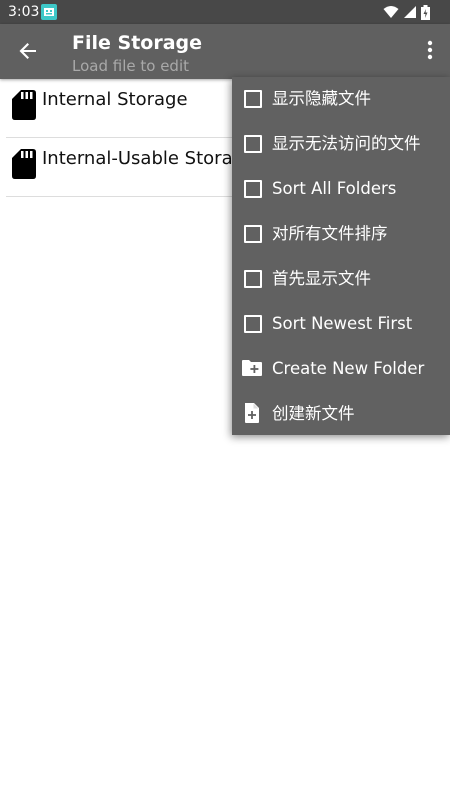 The width and height of the screenshot is (450, 799). Describe the element at coordinates (137, 43) in the screenshot. I see `page-title: File Storage` at that location.